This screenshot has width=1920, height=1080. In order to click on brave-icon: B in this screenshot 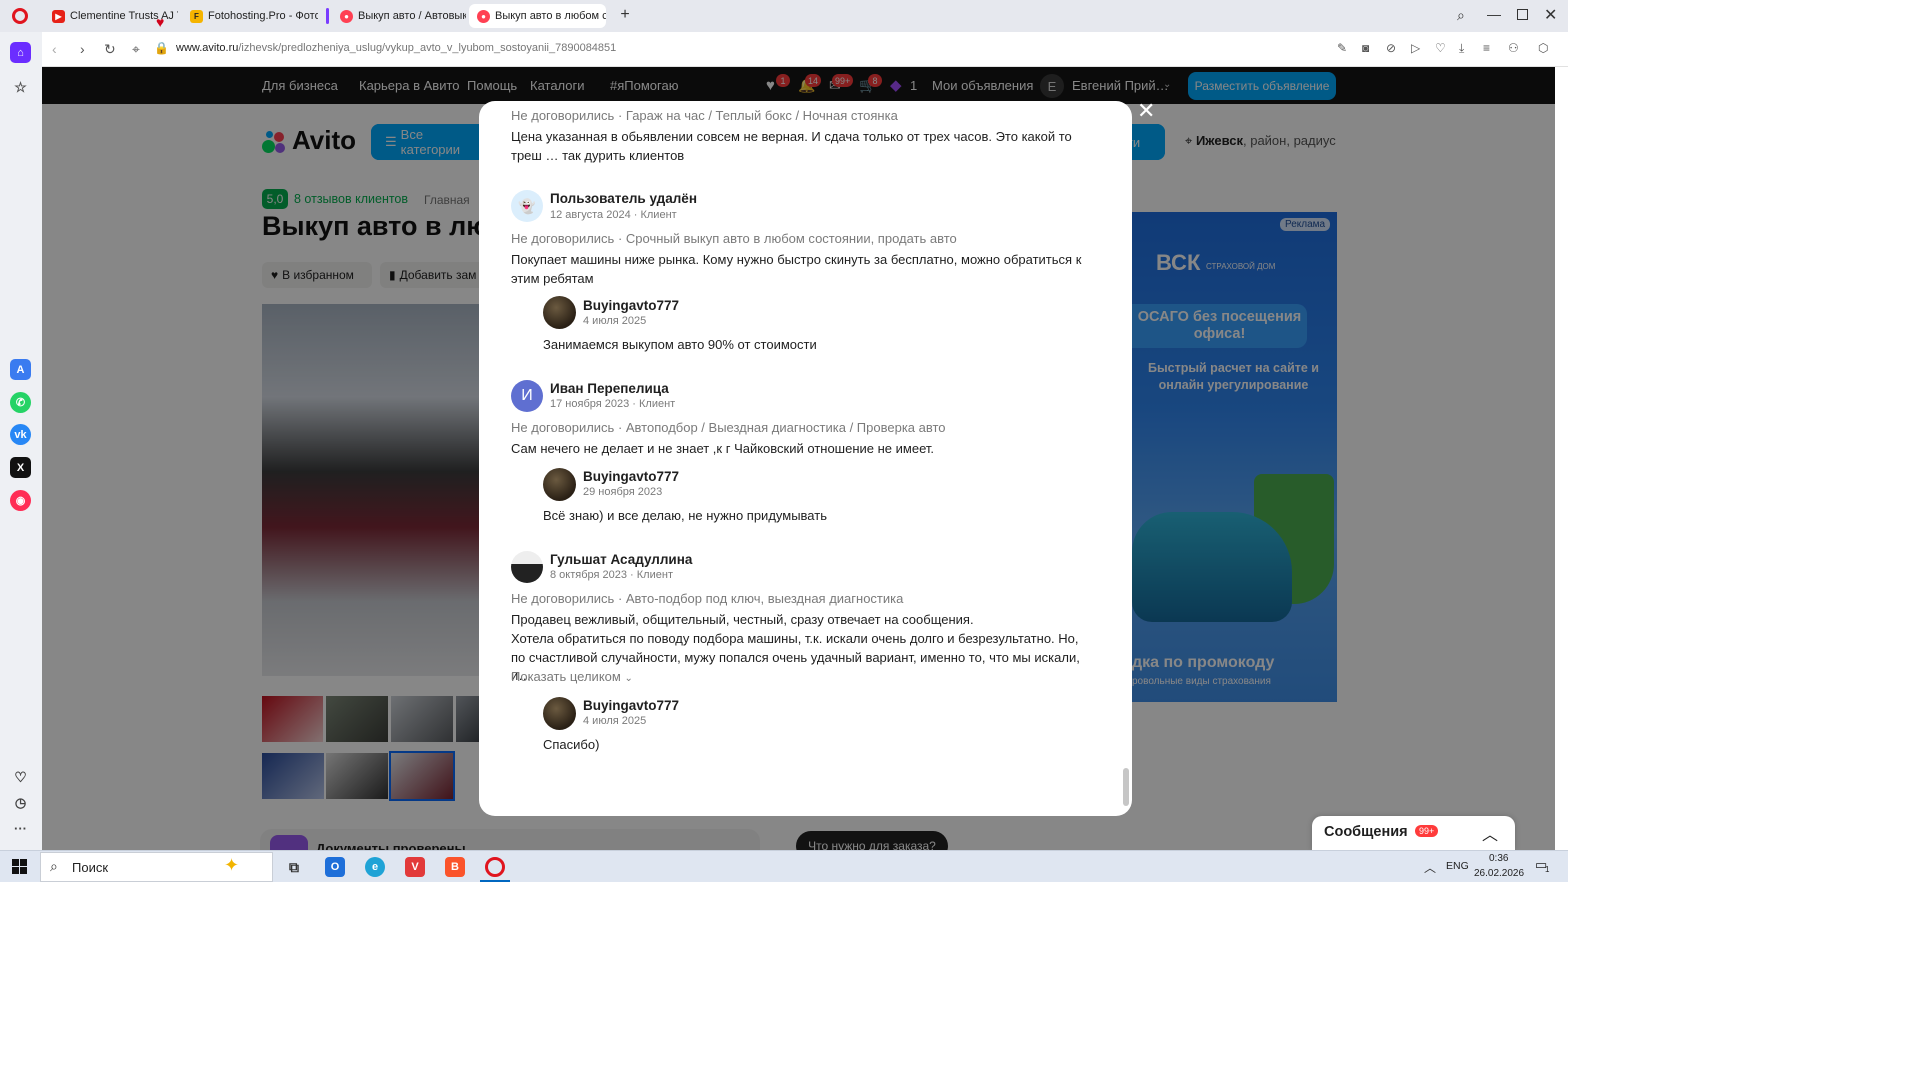, I will do `click(455, 867)`.